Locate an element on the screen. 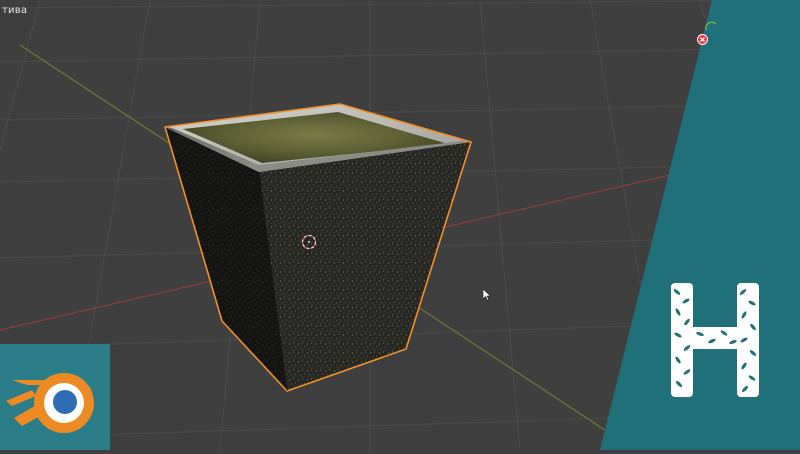 This screenshot has height=454, width=800. blender-logo-icon is located at coordinates (50, 403).